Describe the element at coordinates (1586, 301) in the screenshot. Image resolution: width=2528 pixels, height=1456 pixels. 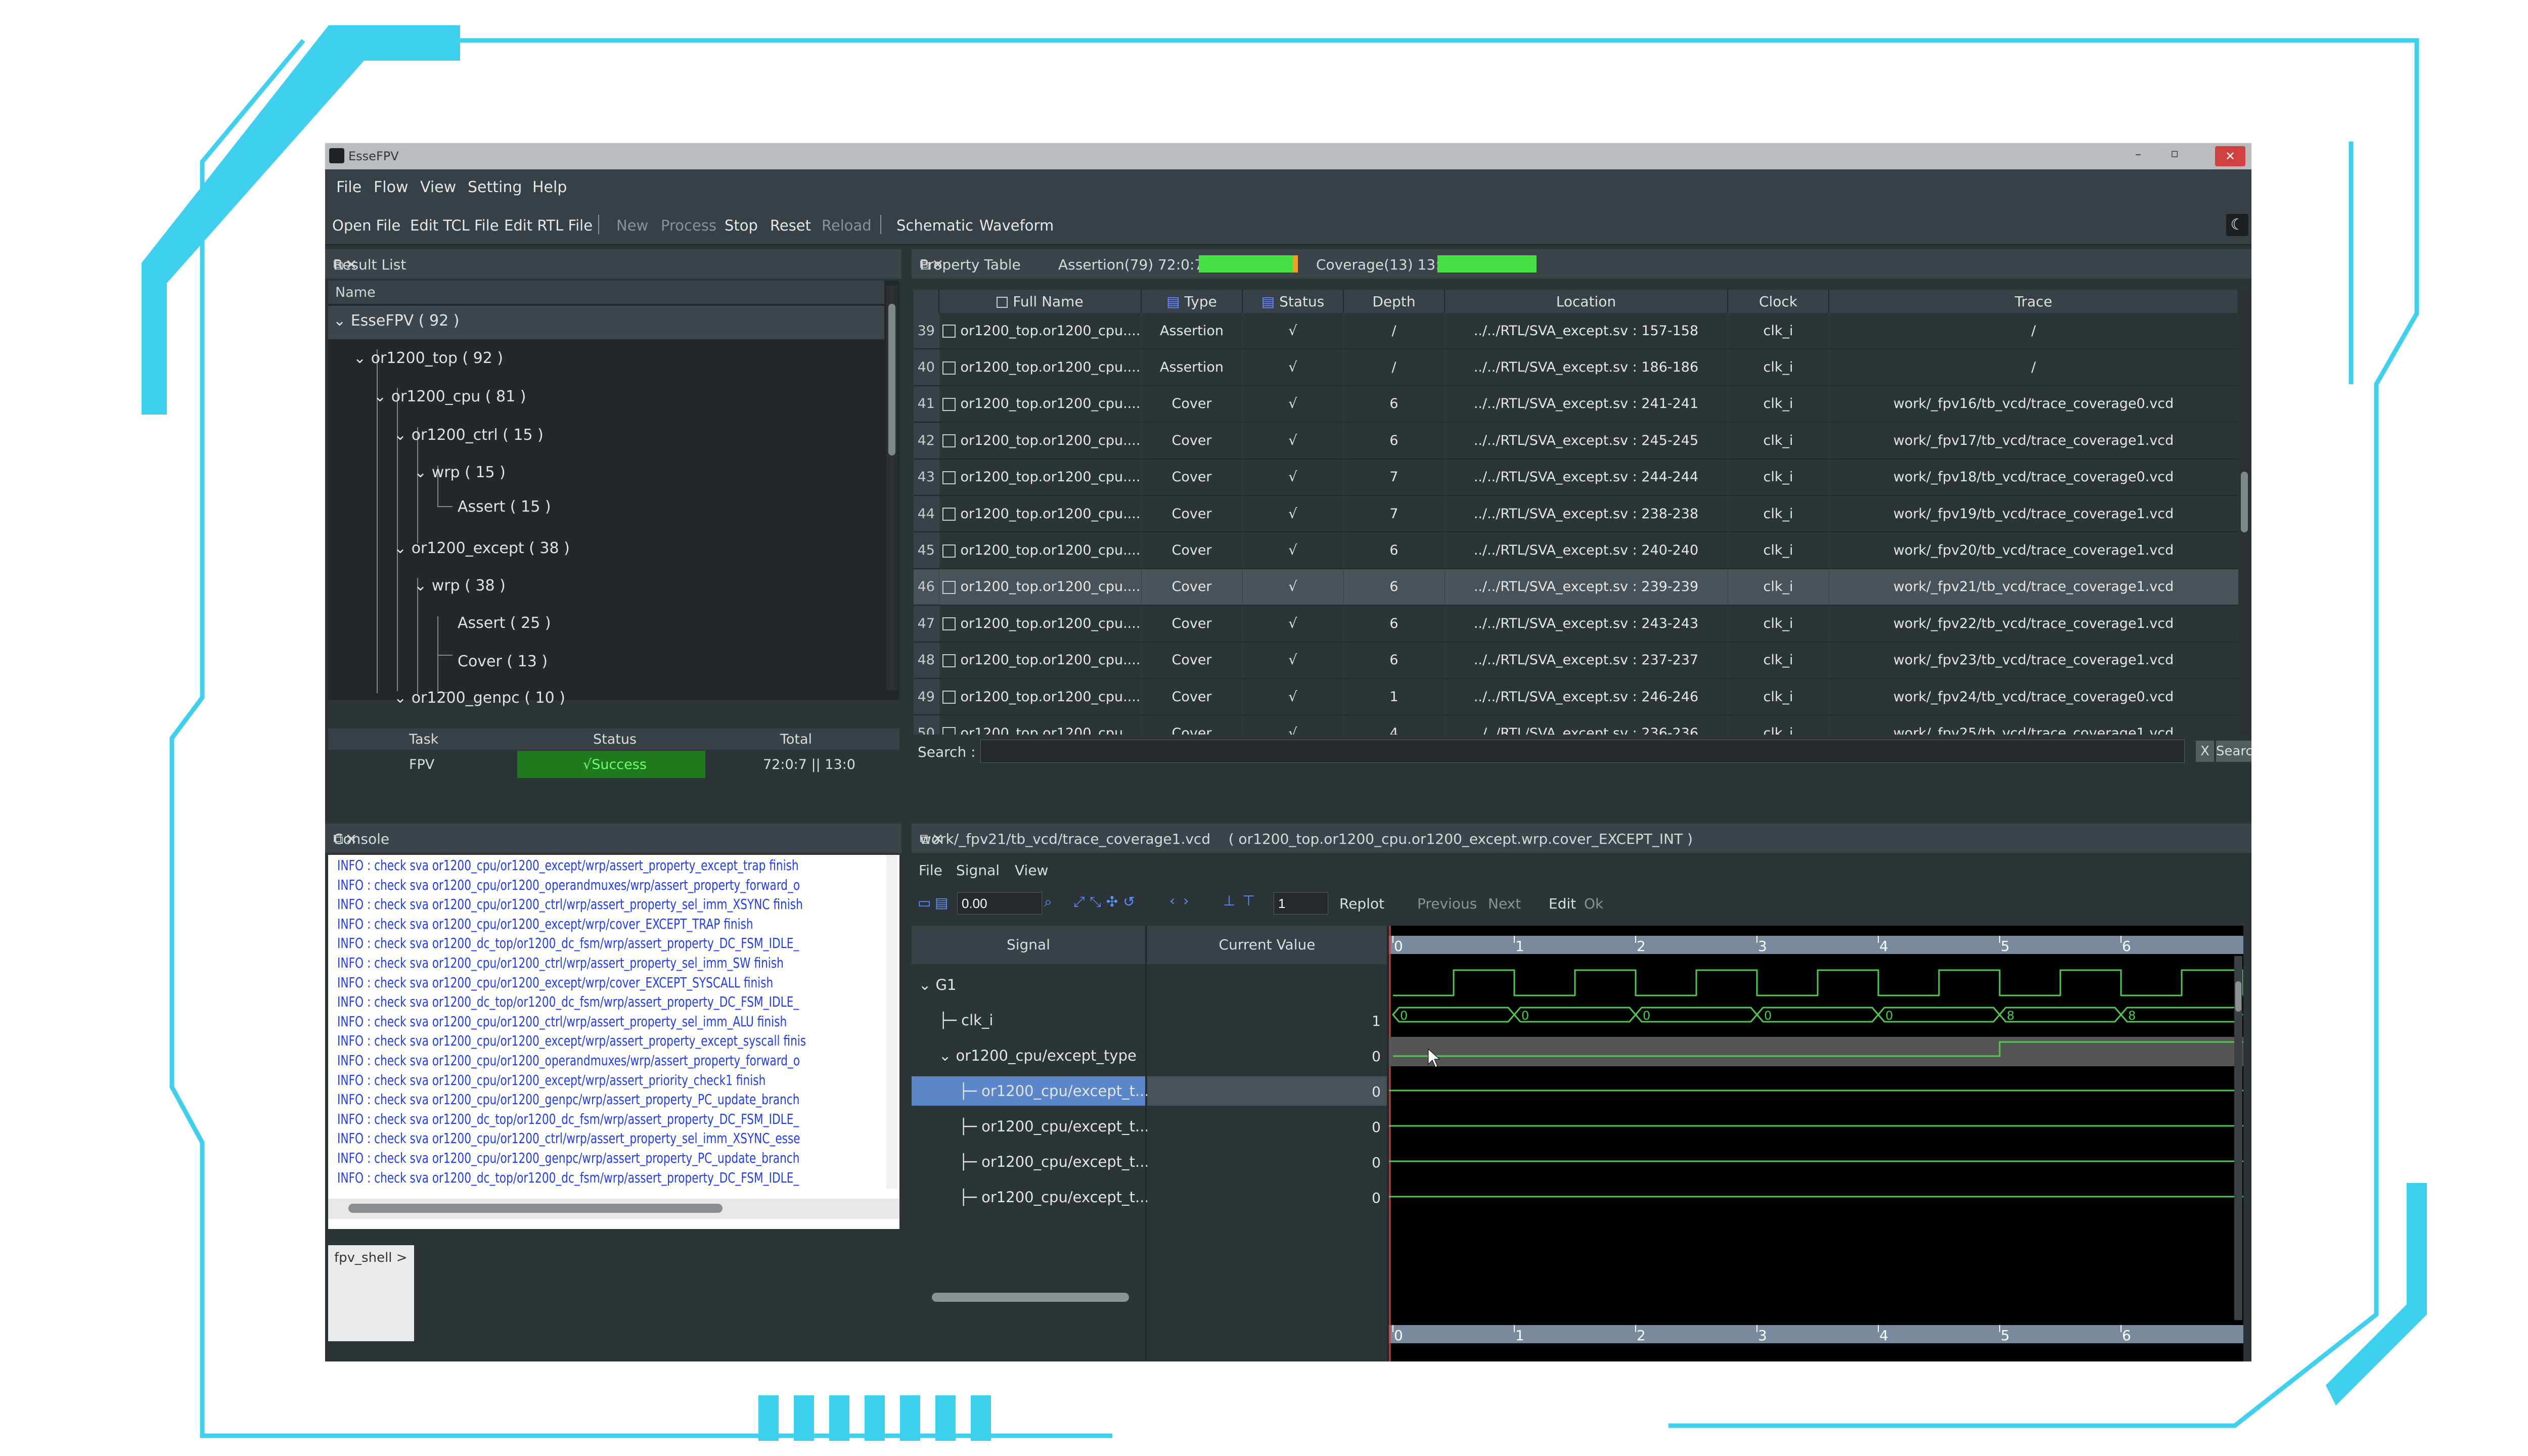
I see `location-header: Location` at that location.